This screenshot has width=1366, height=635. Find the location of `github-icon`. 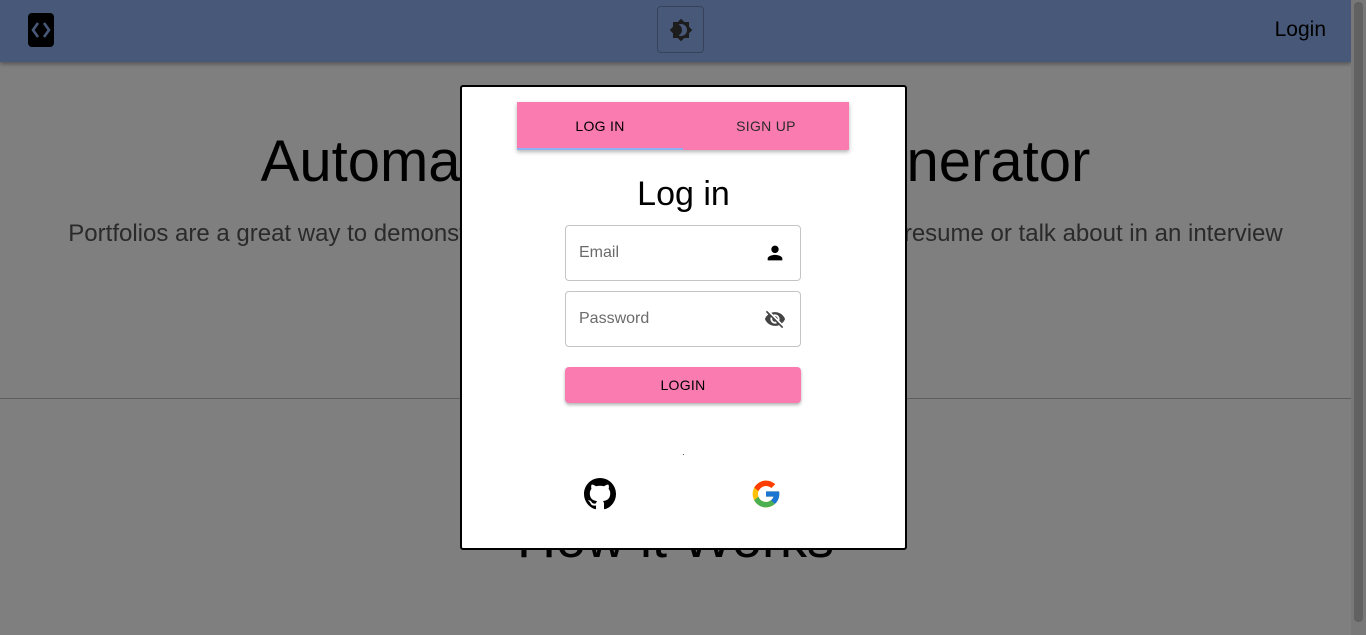

github-icon is located at coordinates (600, 494).